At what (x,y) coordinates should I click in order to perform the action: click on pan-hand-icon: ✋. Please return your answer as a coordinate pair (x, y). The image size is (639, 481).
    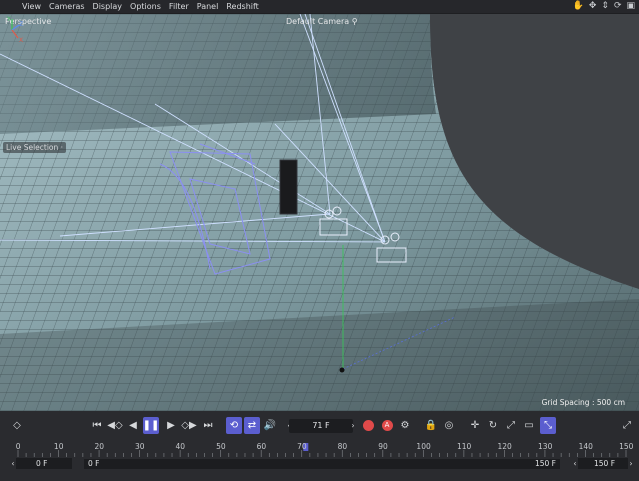
    Looking at the image, I should click on (578, 6).